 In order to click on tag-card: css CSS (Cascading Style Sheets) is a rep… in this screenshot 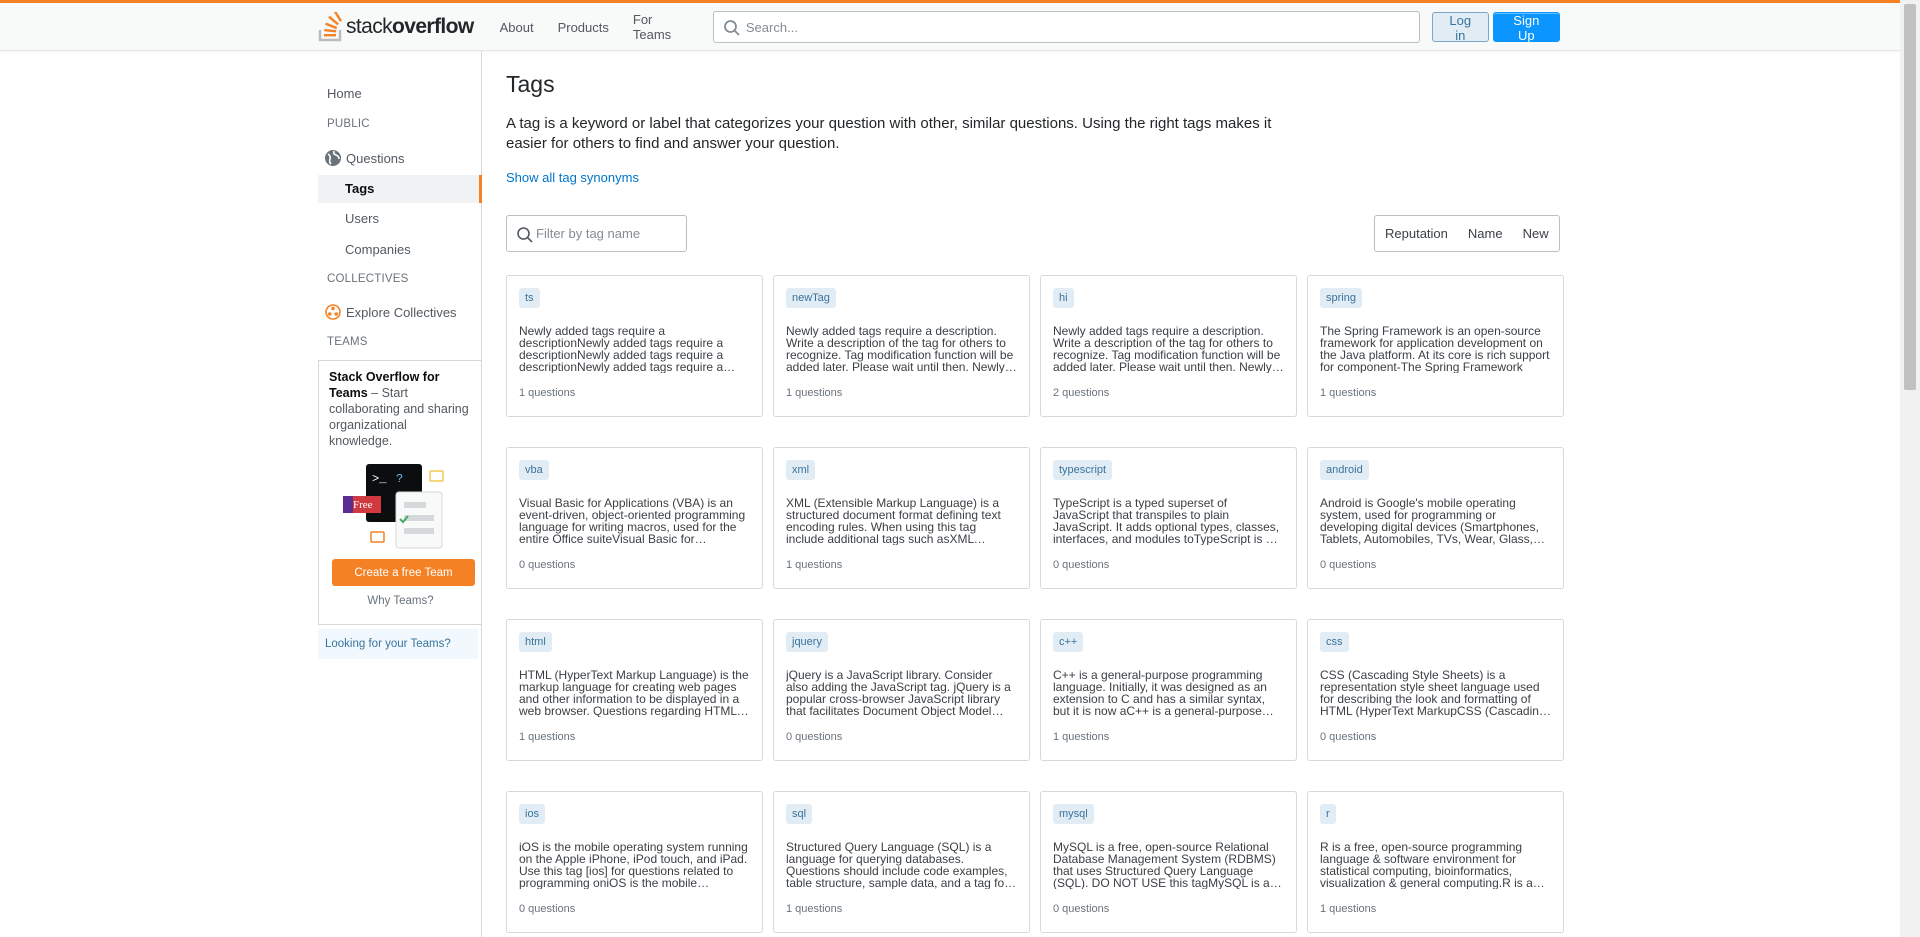, I will do `click(1435, 690)`.